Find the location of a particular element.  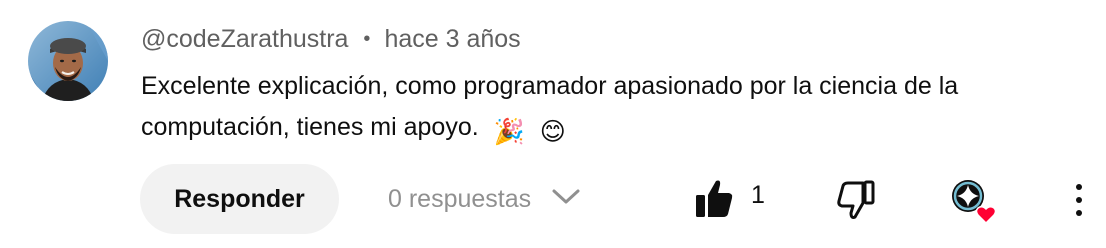

replies-count-label: 0 respuestas is located at coordinates (460, 198).